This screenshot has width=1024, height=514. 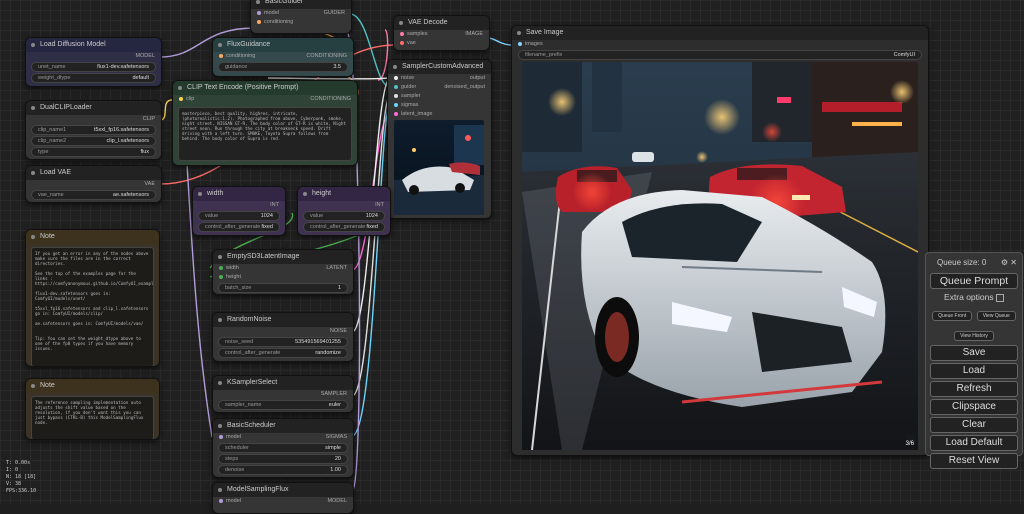 I want to click on steps-widget: steps 20, so click(x=283, y=459).